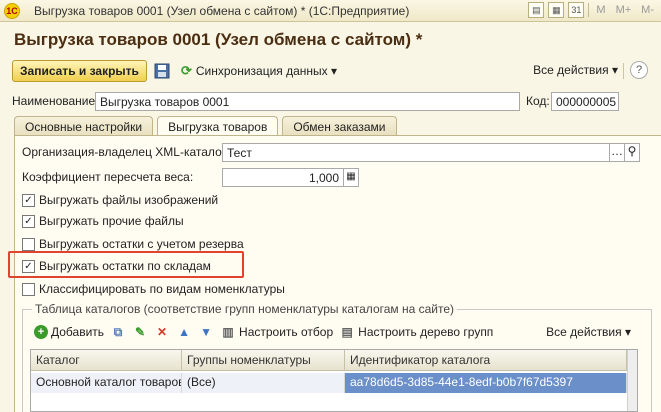  I want to click on configure-tree-button: ▤ Настроить дерево групп, so click(416, 332).